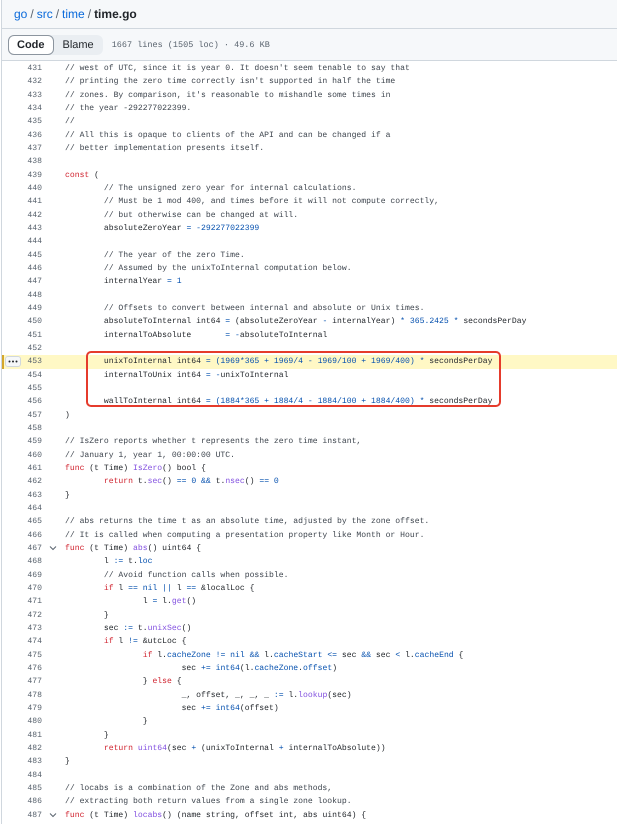  What do you see at coordinates (34, 81) in the screenshot?
I see `line-number: 432` at bounding box center [34, 81].